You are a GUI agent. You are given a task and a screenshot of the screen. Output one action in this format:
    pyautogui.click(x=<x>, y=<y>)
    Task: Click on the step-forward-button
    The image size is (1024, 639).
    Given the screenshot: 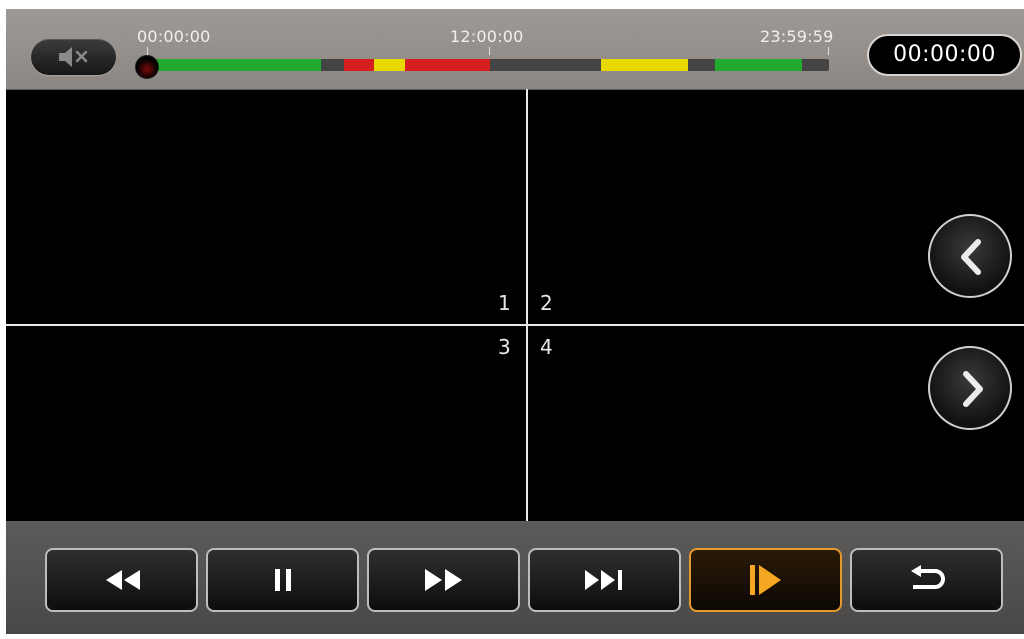 What is the action you would take?
    pyautogui.click(x=604, y=580)
    